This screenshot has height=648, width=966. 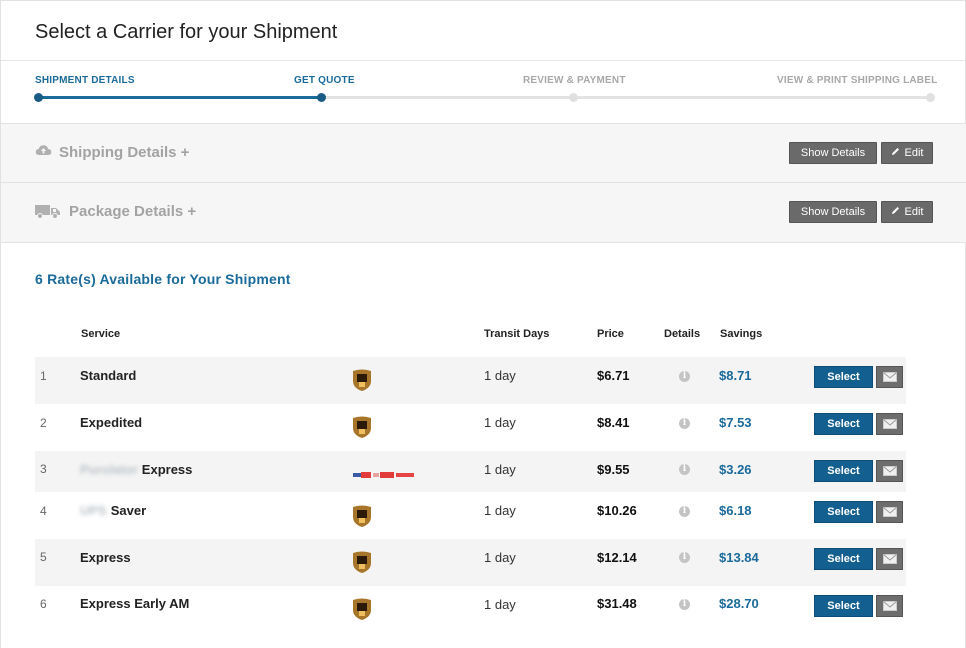 I want to click on rate-row: 2 Expedited 1 day $8.41 i $7.53 Select, so click(x=470, y=427).